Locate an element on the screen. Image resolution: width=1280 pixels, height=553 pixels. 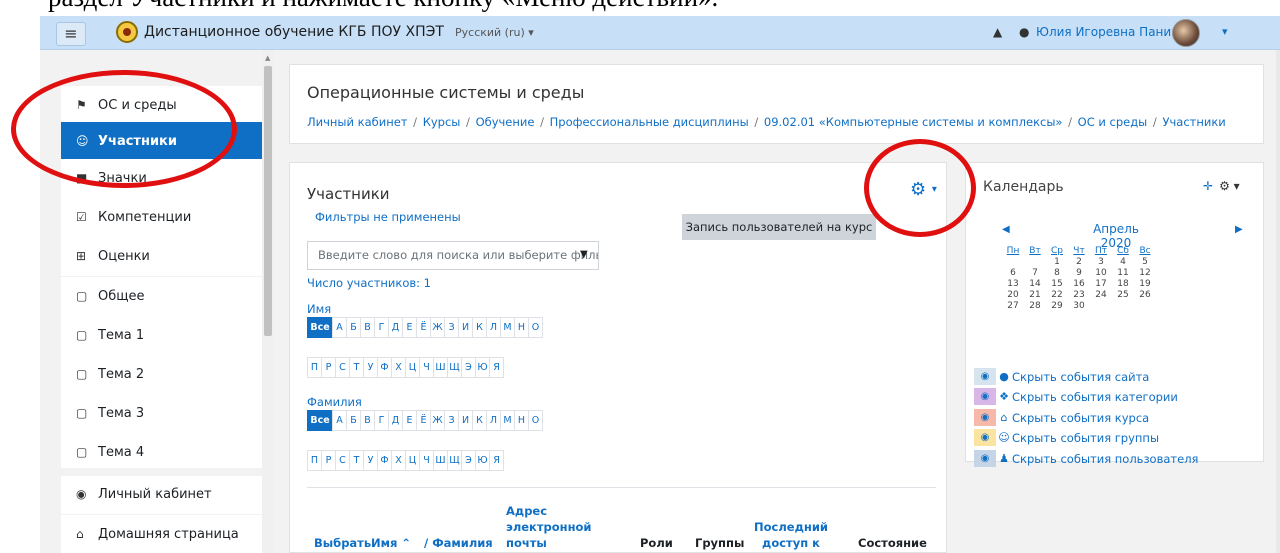
lastname-initial-button: Х is located at coordinates (398, 460).